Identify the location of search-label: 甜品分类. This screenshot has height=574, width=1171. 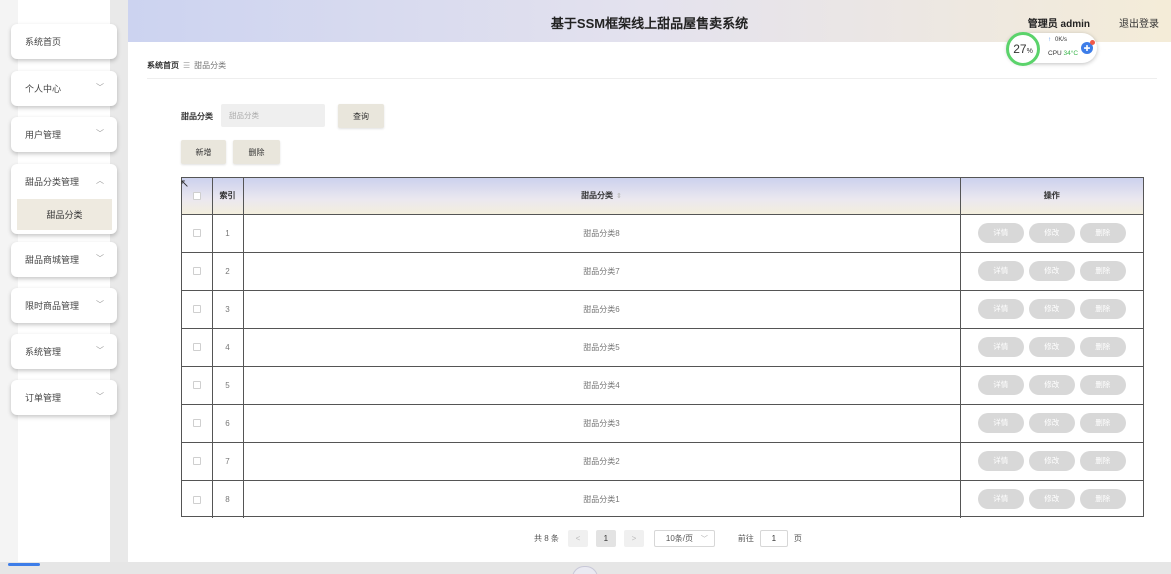
(197, 116).